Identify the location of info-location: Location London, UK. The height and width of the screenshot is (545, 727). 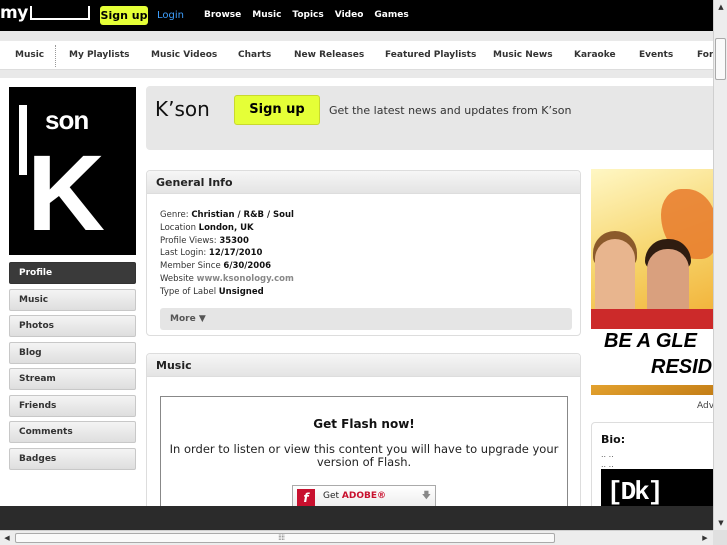
(207, 227).